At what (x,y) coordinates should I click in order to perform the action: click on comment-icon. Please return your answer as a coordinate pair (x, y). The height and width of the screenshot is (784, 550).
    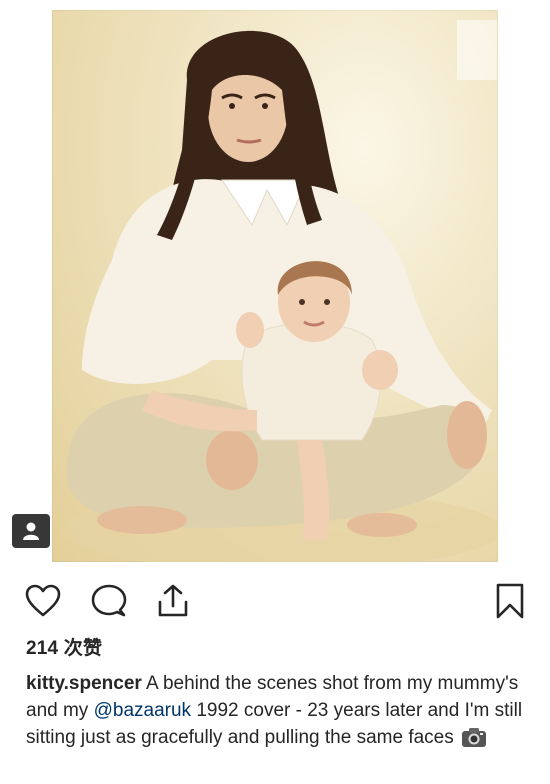
    Looking at the image, I should click on (109, 601).